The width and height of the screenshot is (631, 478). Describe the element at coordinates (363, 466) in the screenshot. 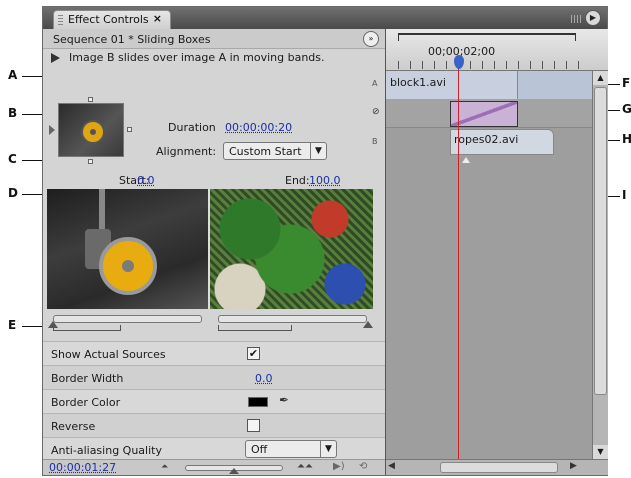

I see `loop-icon: ⟲` at that location.